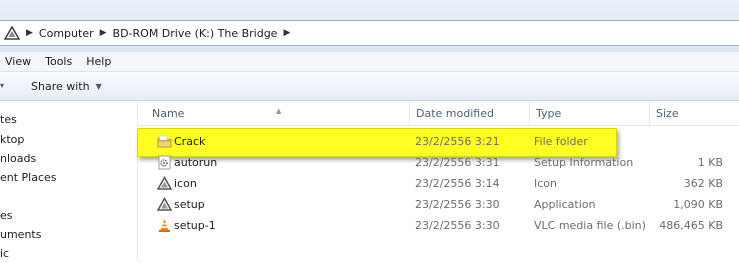 This screenshot has height=263, width=739. What do you see at coordinates (691, 225) in the screenshot?
I see `file-size: 486,465 KB` at bounding box center [691, 225].